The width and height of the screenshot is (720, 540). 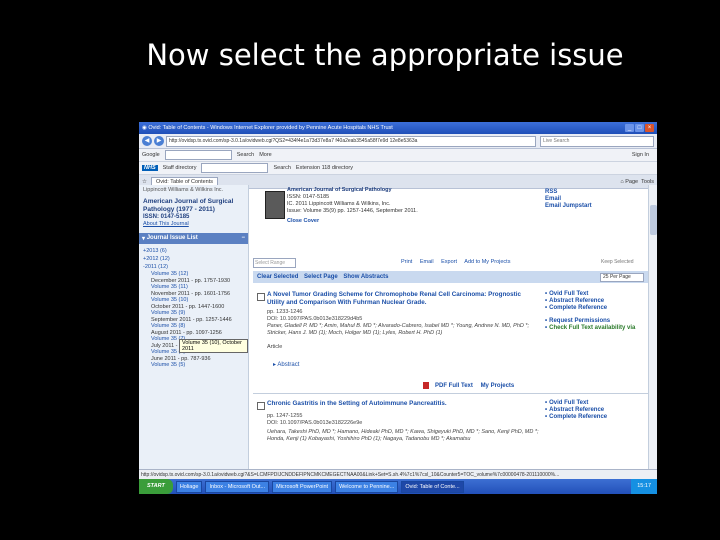 I want to click on show-abstracts-link: Show Abstracts, so click(x=365, y=277).